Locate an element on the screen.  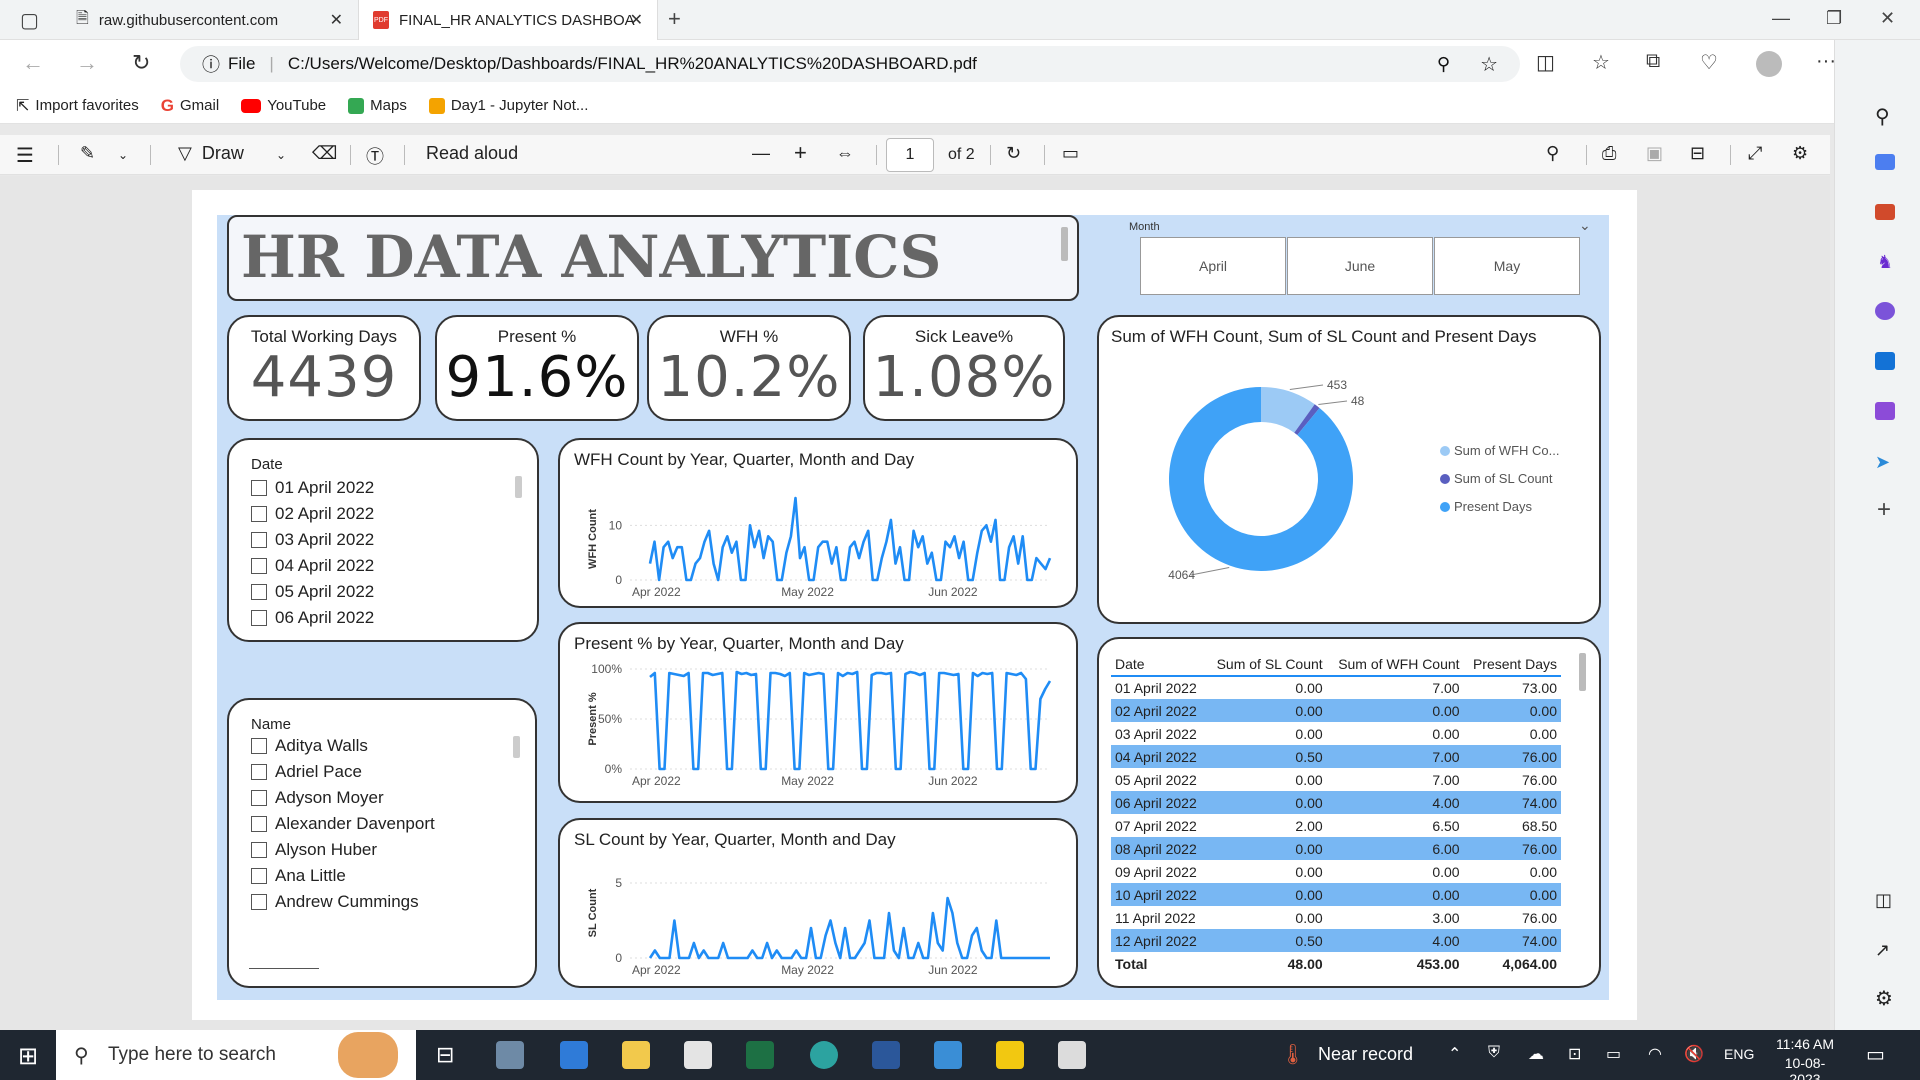
highlight-icon: ✎ is located at coordinates (87, 153).